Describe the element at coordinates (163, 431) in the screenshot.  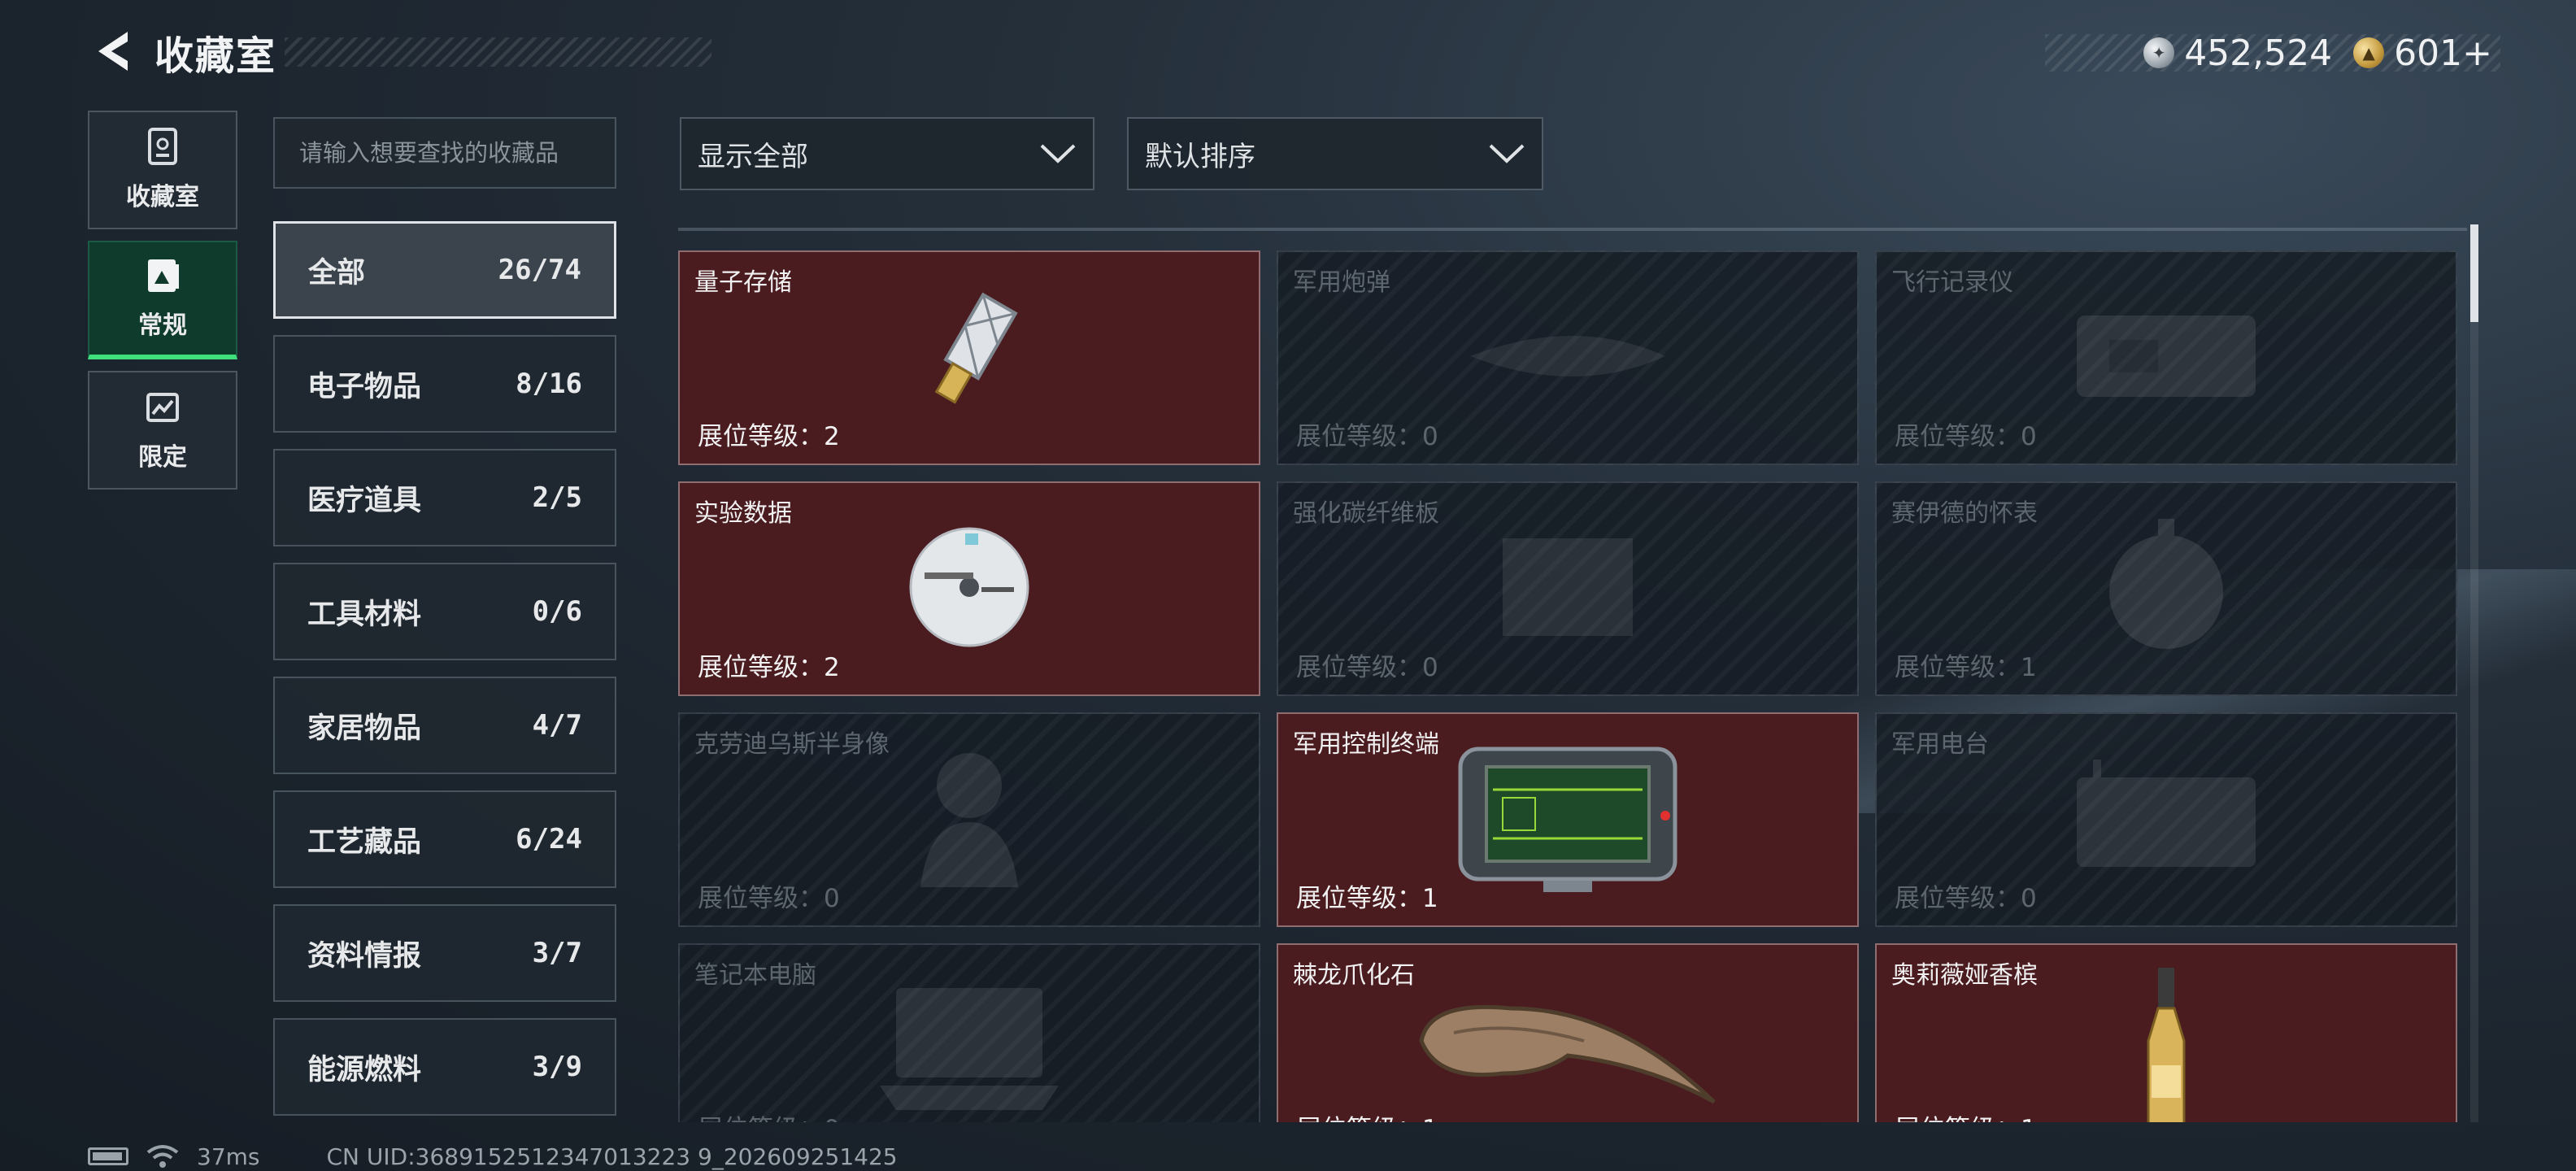
I see `sidenav-item-limited: 限定` at that location.